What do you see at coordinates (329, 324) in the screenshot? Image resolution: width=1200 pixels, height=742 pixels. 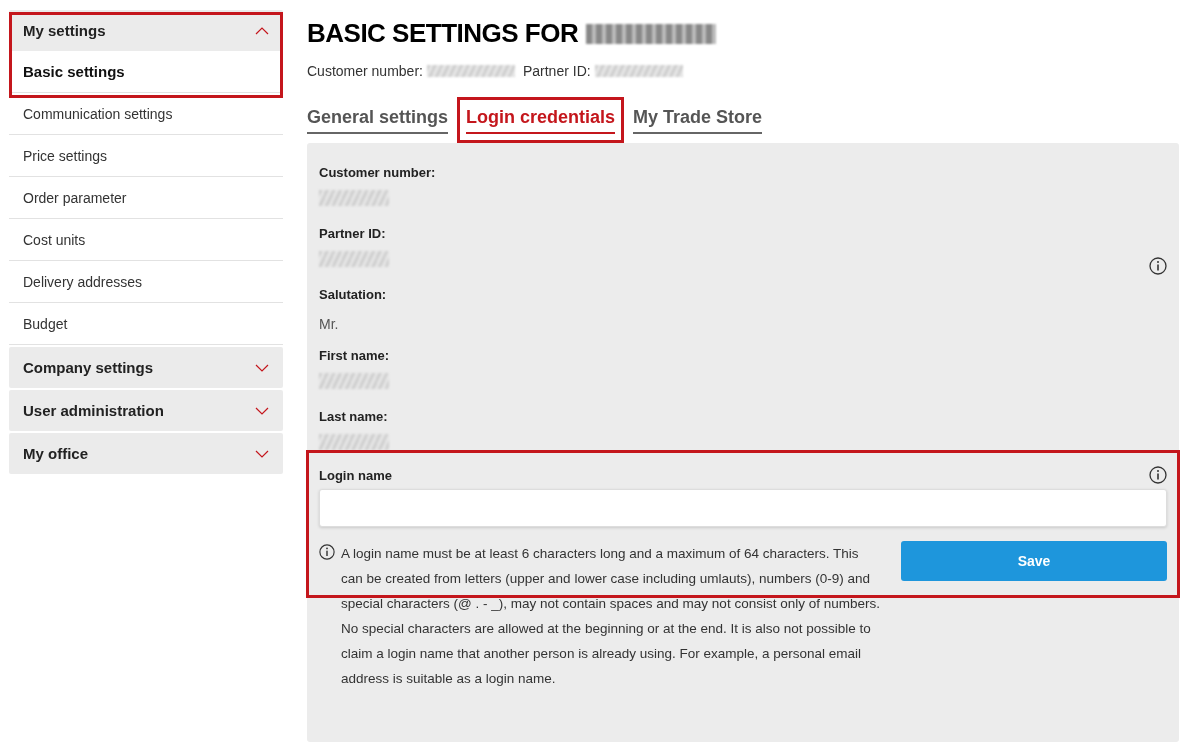 I see `field-value: Mr.` at bounding box center [329, 324].